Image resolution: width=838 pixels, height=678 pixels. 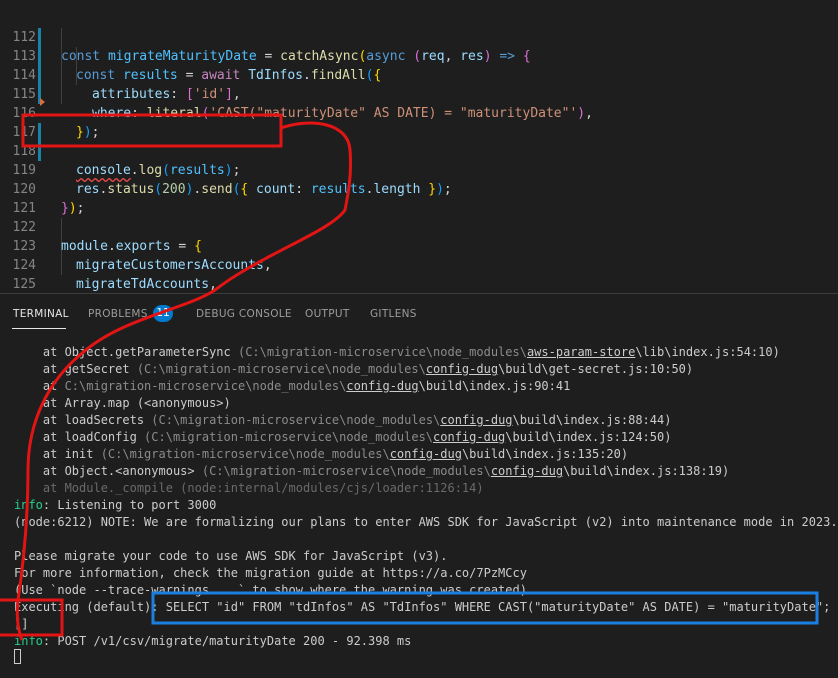 What do you see at coordinates (118, 314) in the screenshot?
I see `tab-problems: PROBLEMS` at bounding box center [118, 314].